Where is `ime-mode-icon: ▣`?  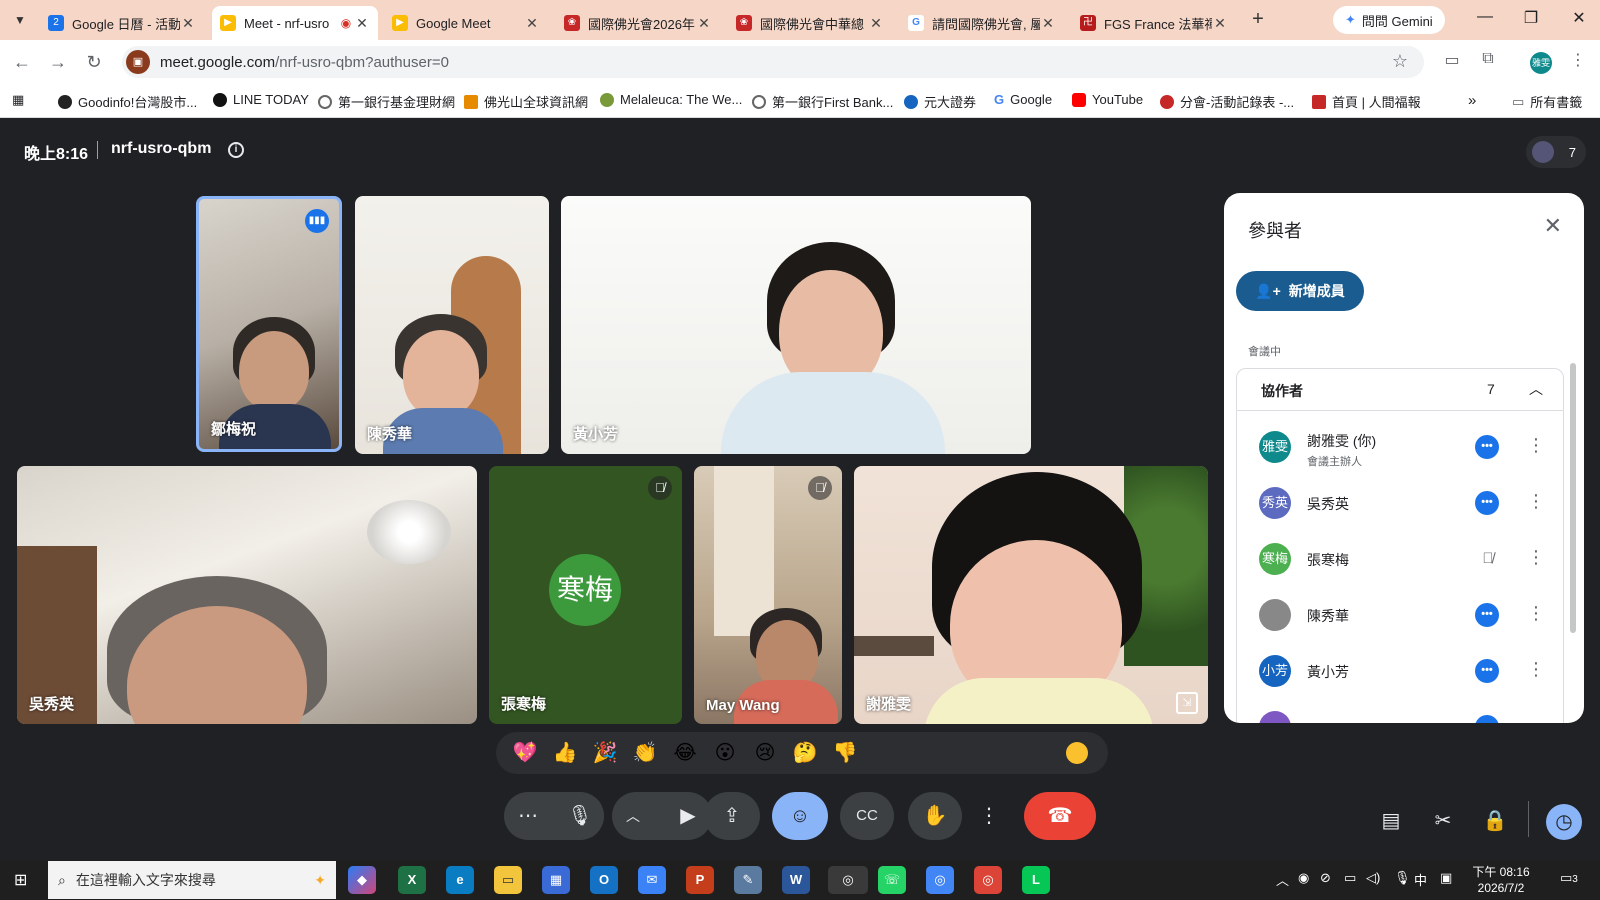
ime-mode-icon: ▣ is located at coordinates (1446, 878).